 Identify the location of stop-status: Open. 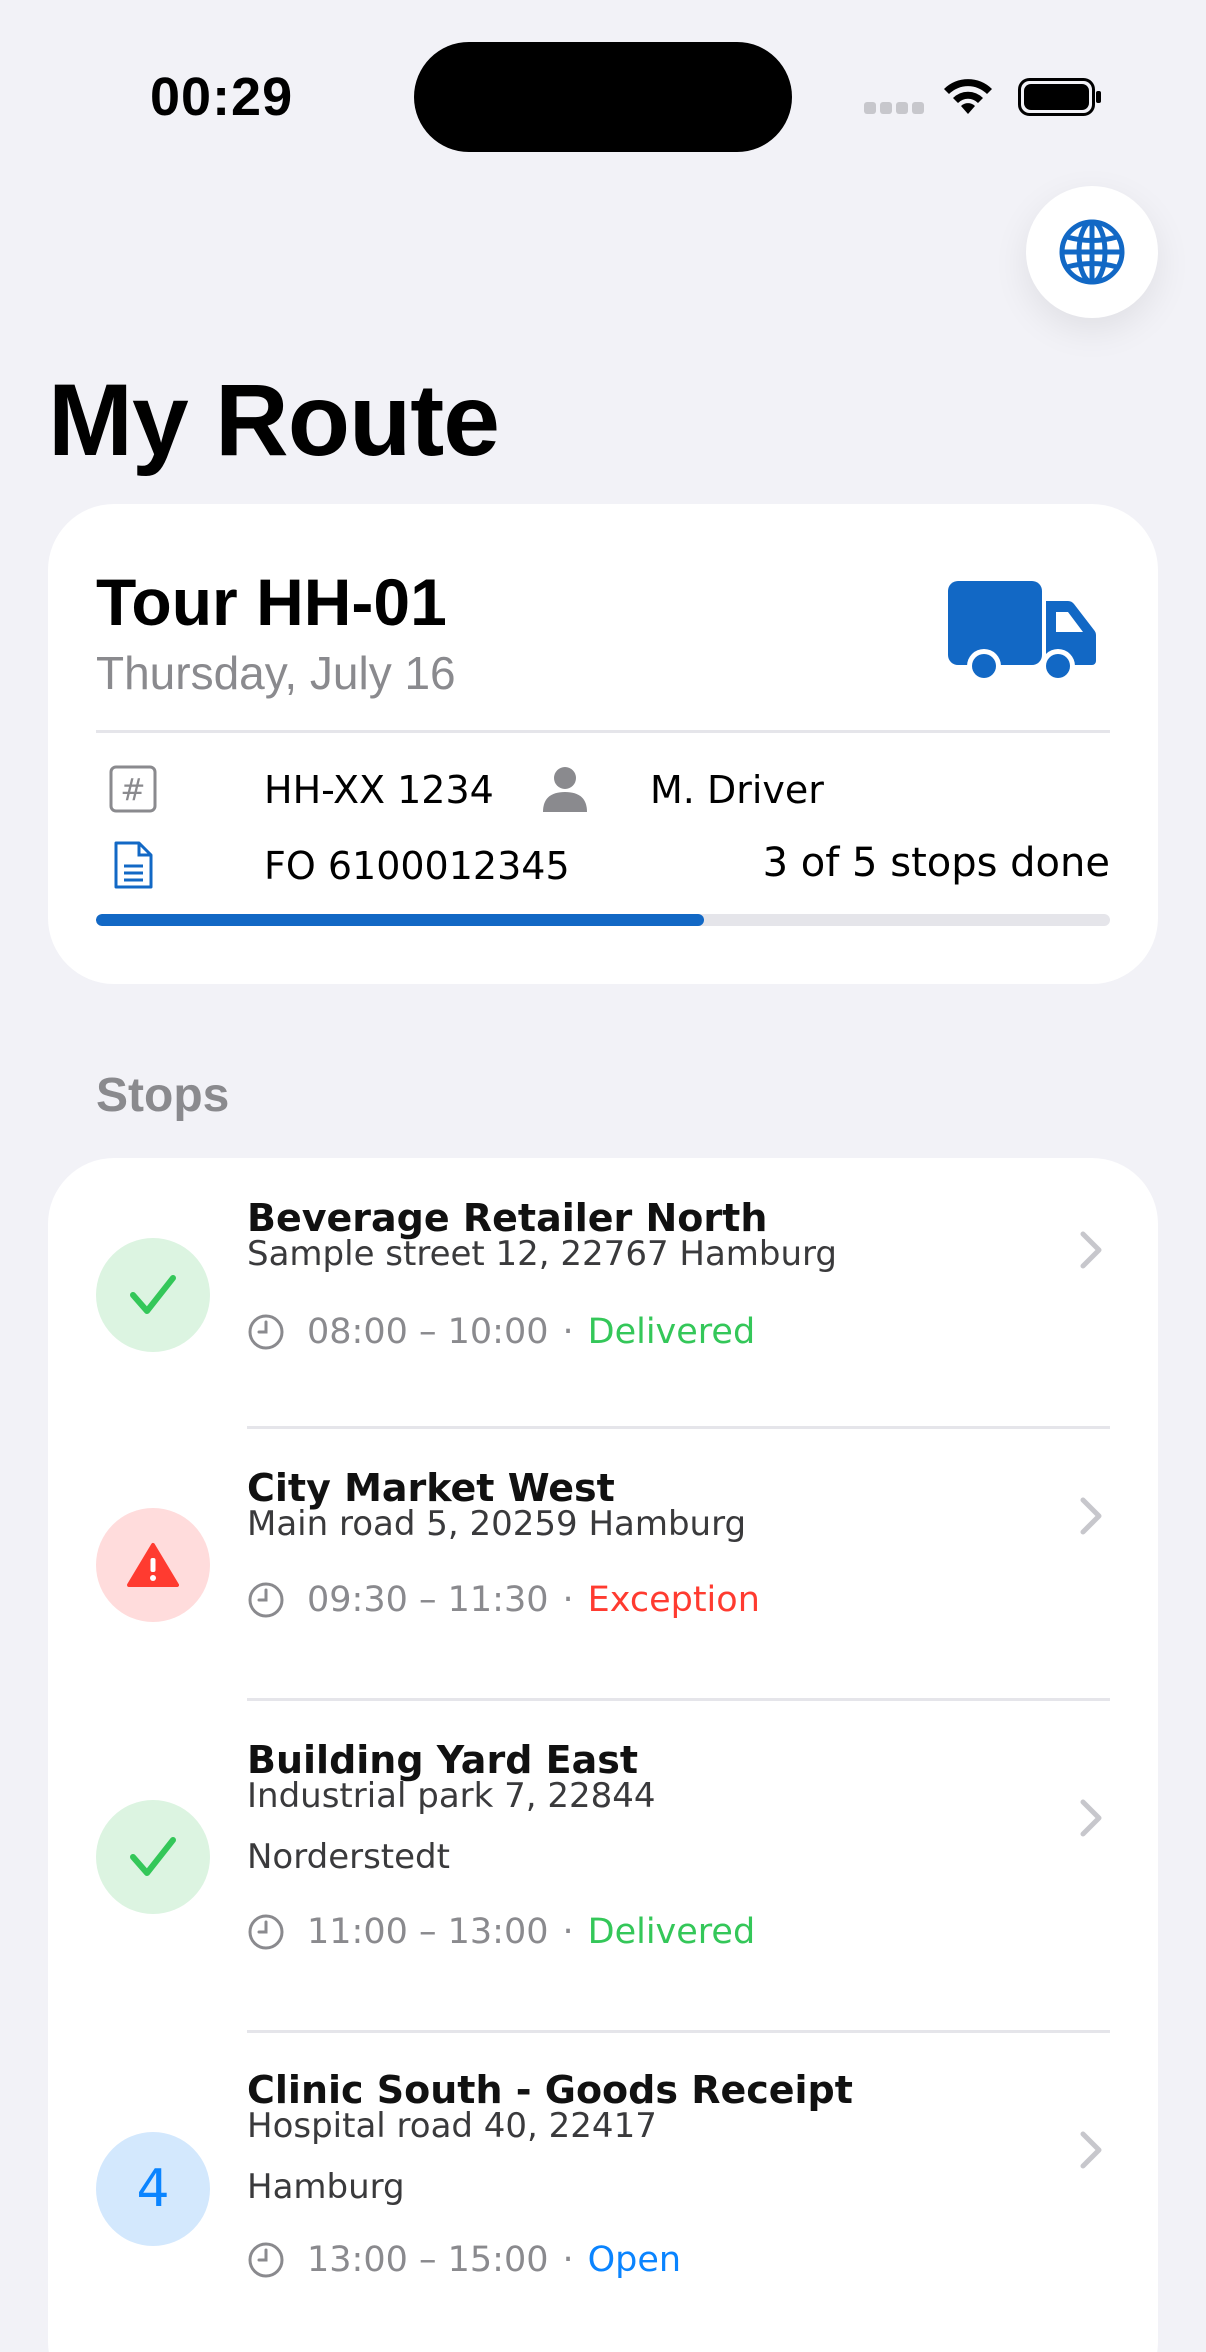
(634, 2260).